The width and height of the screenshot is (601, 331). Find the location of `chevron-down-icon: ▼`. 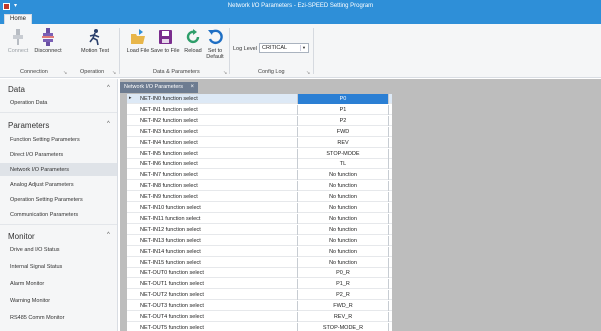

chevron-down-icon: ▼ is located at coordinates (303, 48).